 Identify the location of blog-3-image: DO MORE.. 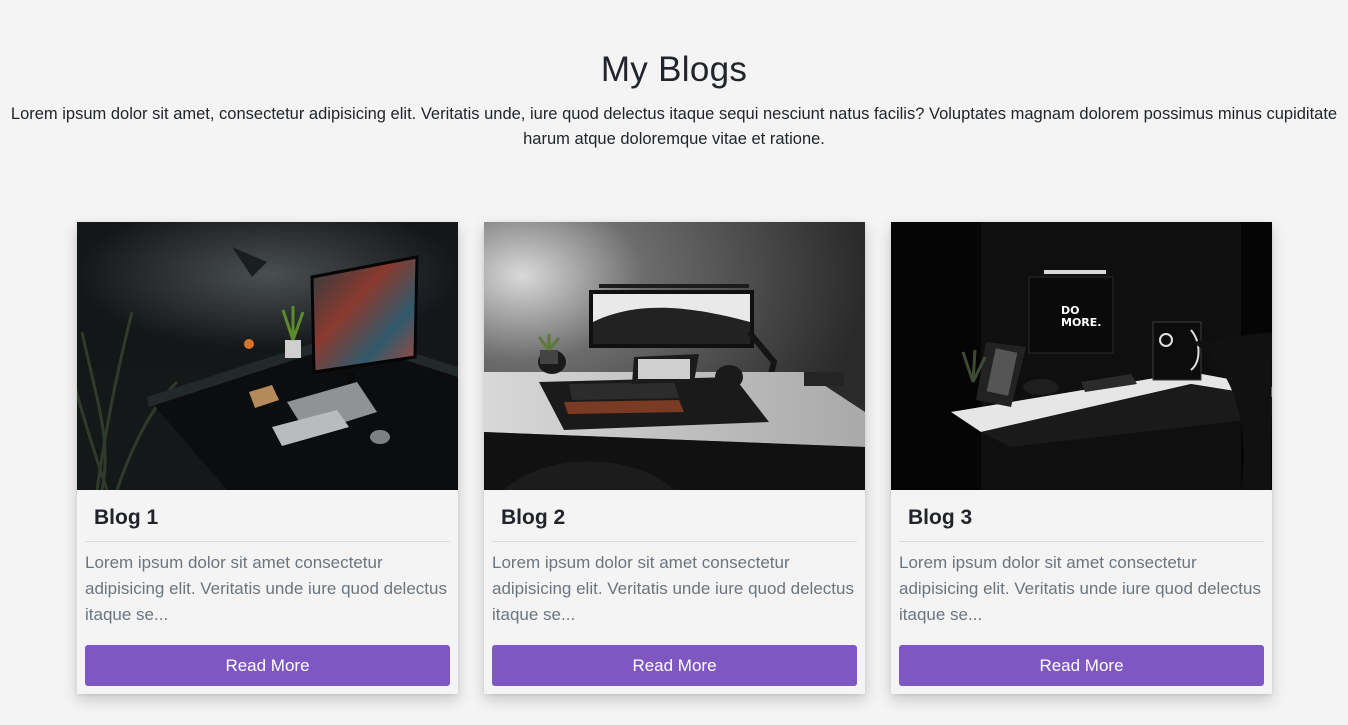
(1081, 356).